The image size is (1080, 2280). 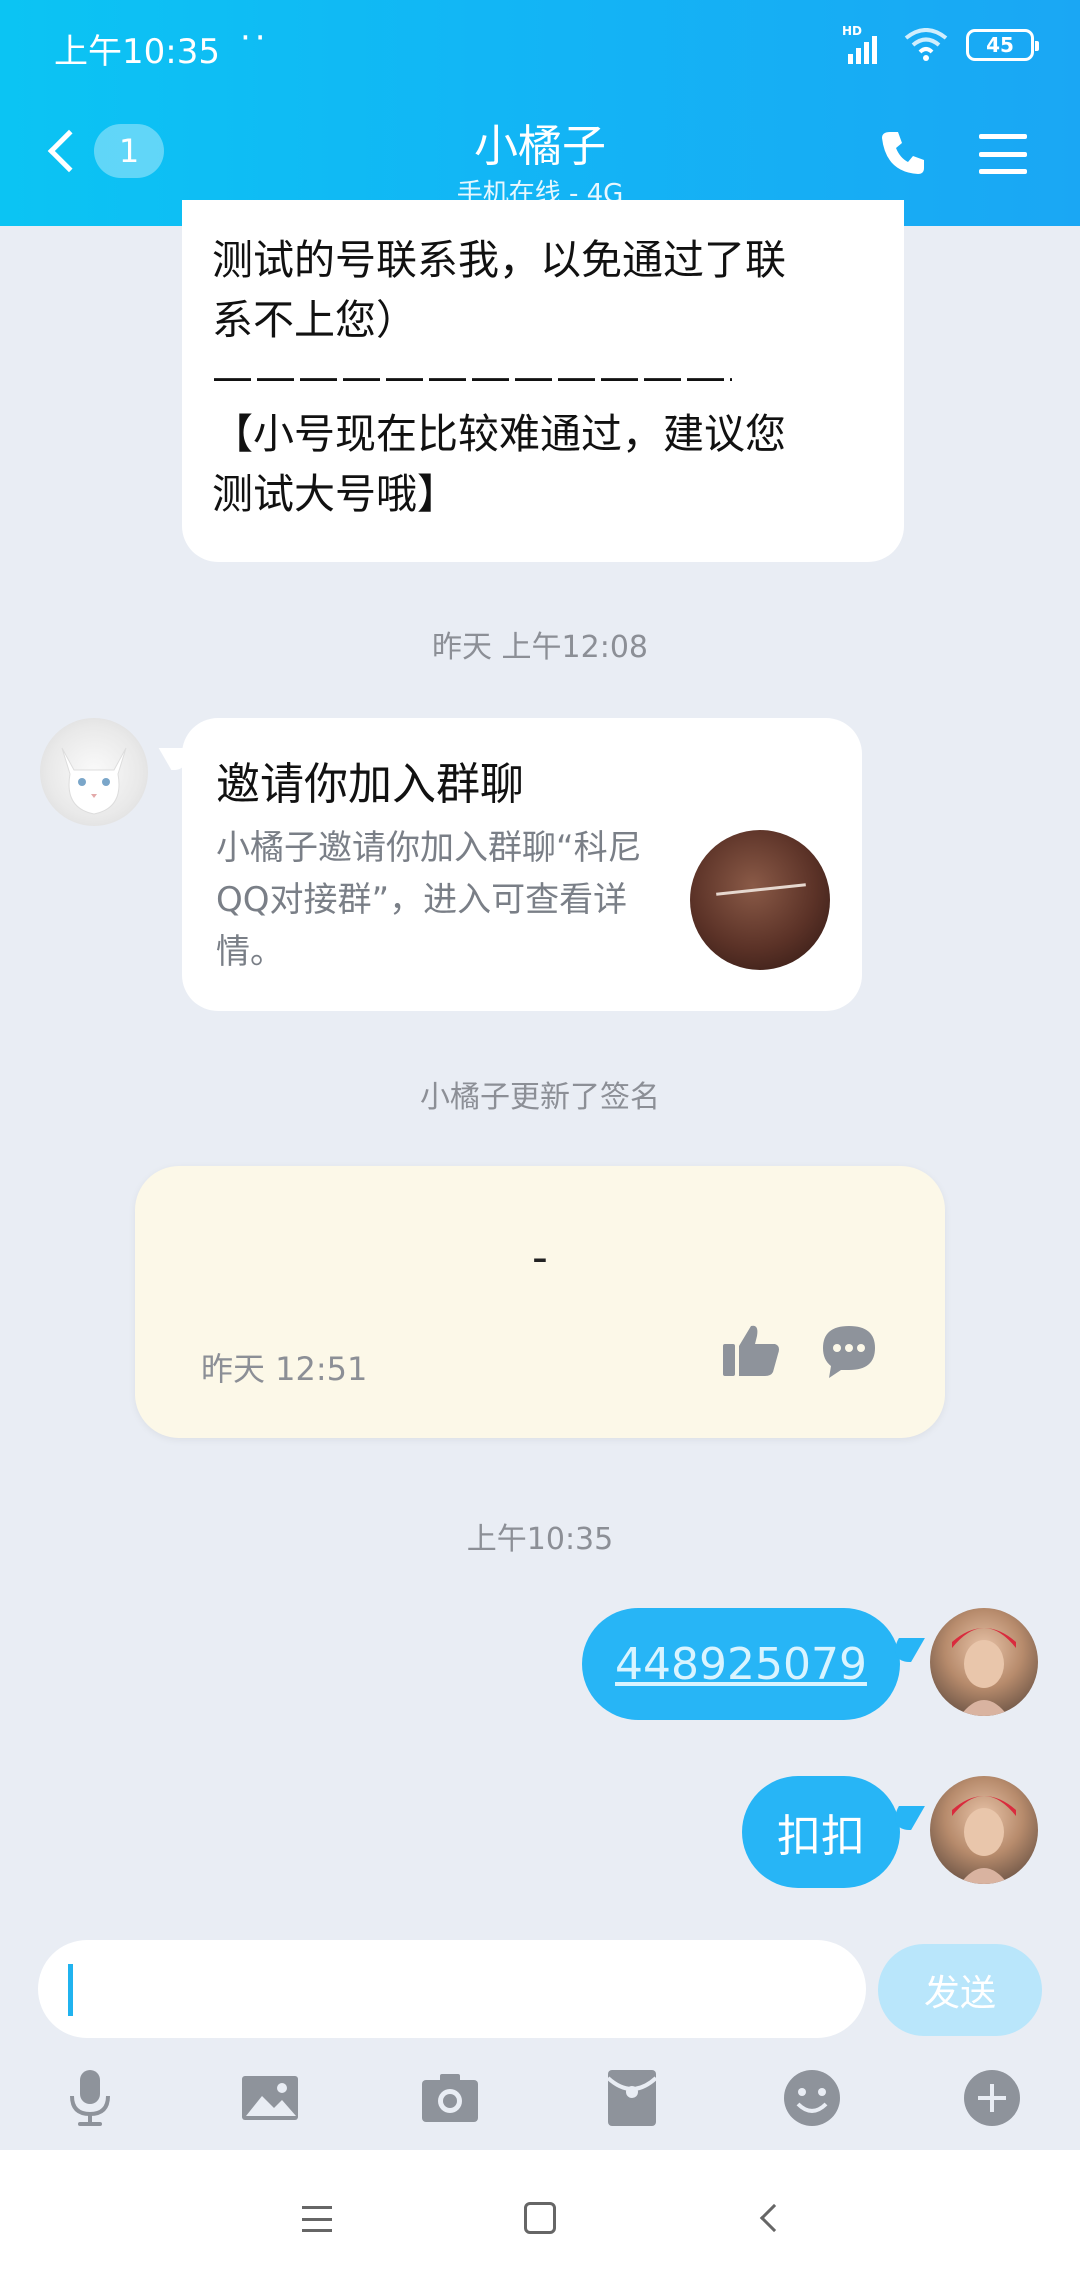 What do you see at coordinates (450, 2098) in the screenshot?
I see `camera-icon` at bounding box center [450, 2098].